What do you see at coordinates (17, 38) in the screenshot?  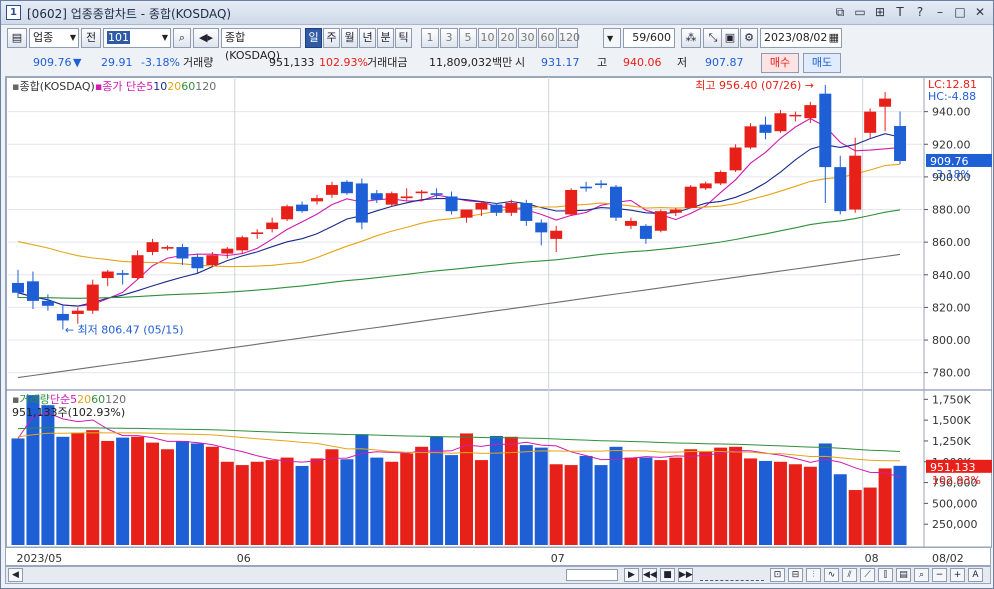 I see `layout-icon: ▤` at bounding box center [17, 38].